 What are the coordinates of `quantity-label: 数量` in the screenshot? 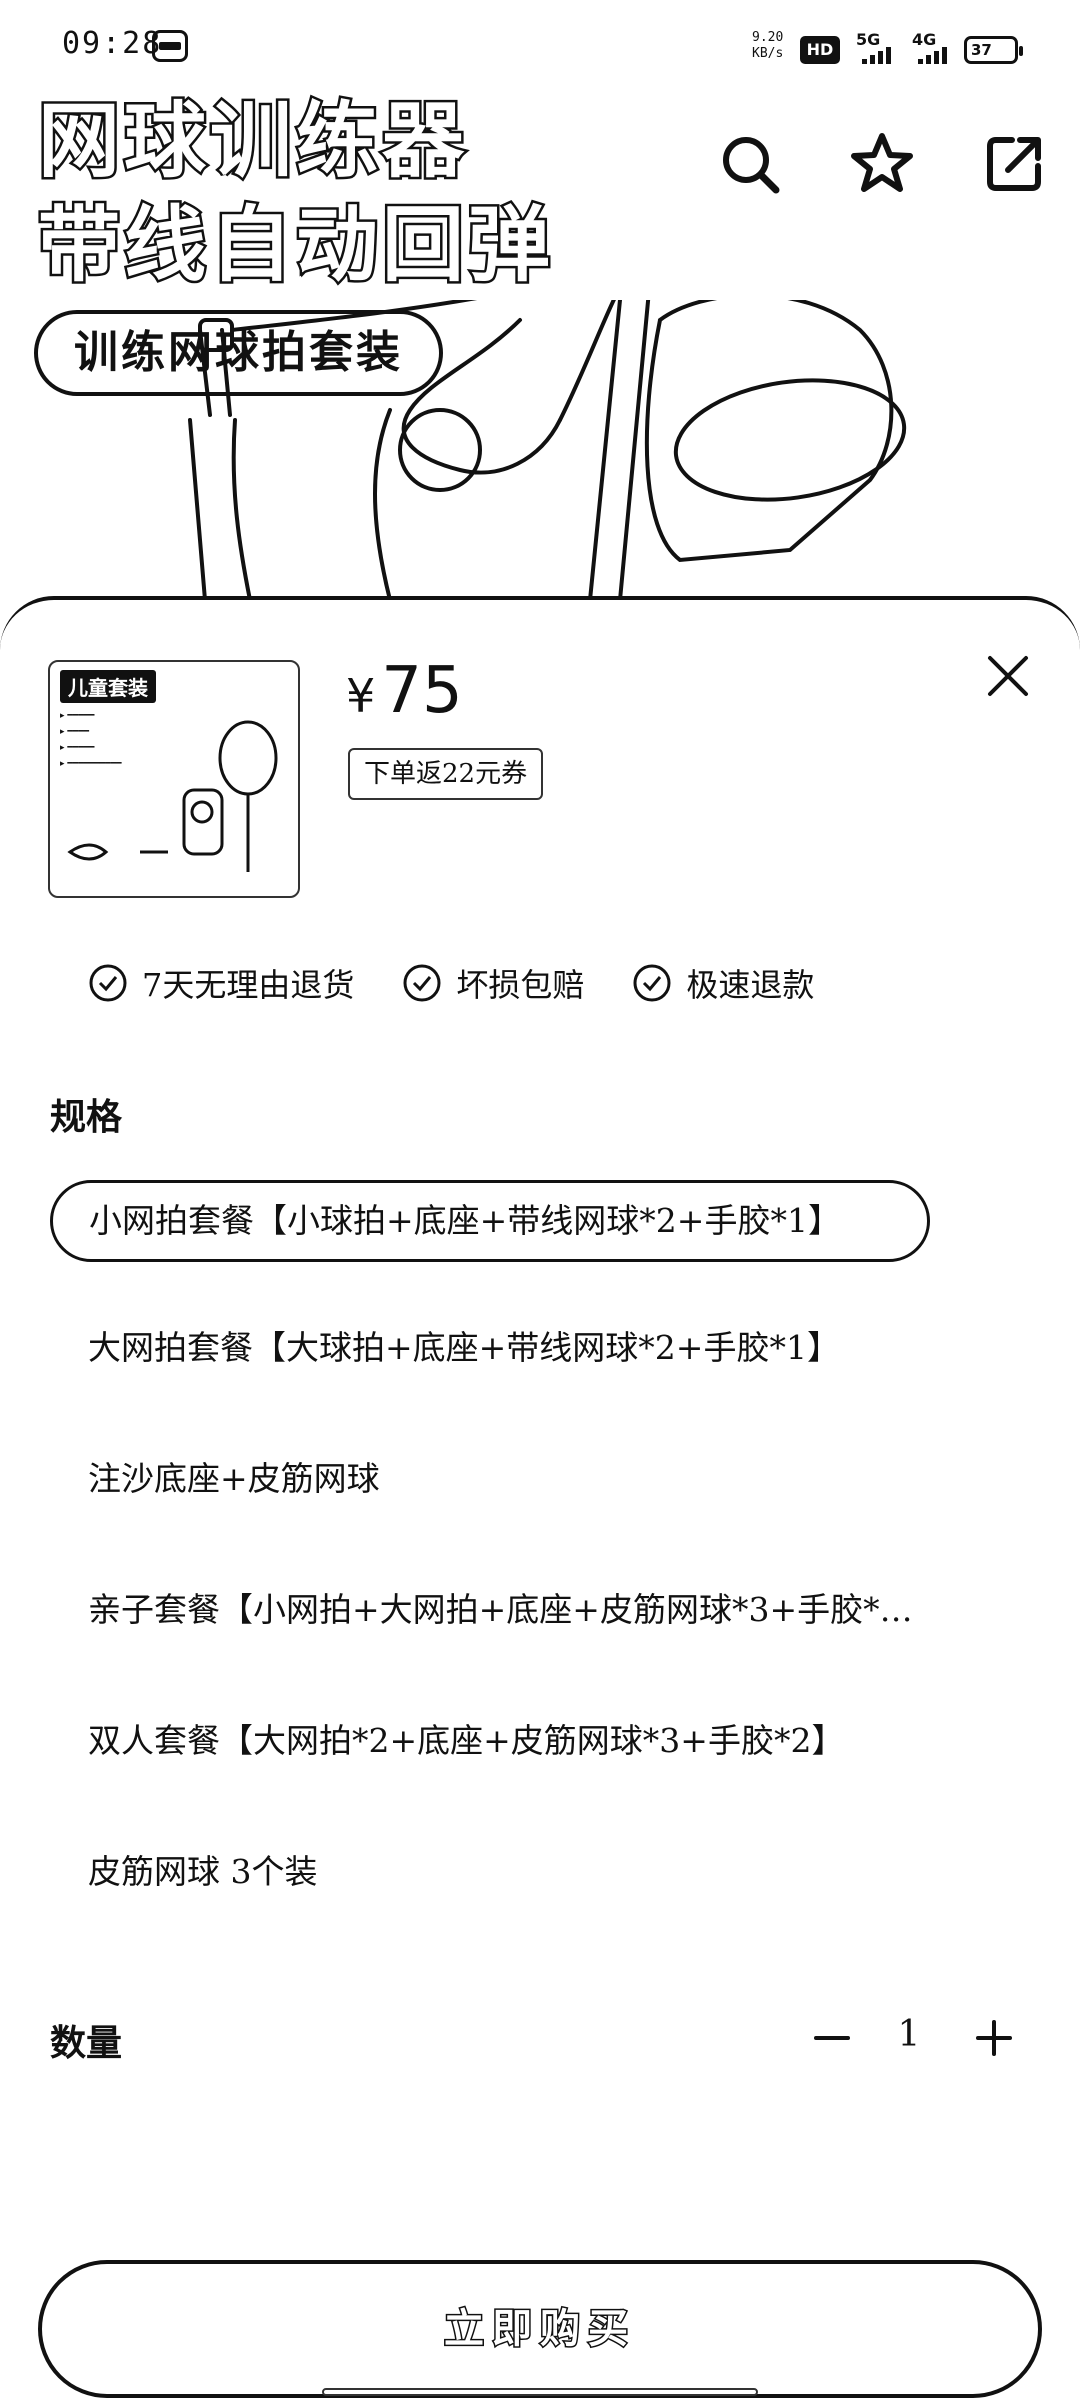 It's located at (86, 2043).